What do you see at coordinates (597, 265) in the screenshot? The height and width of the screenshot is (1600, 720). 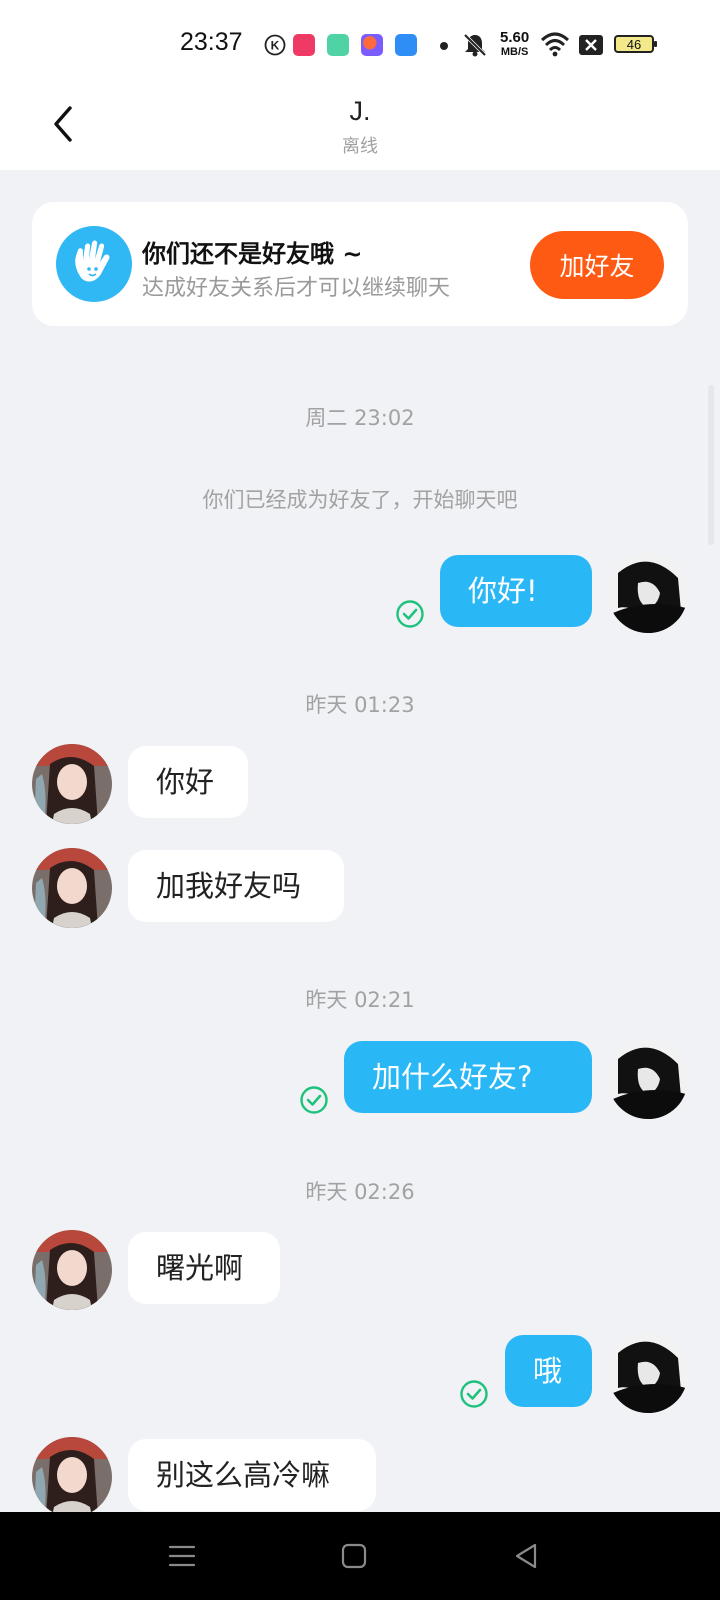 I see `add-friend-button: 加好友` at bounding box center [597, 265].